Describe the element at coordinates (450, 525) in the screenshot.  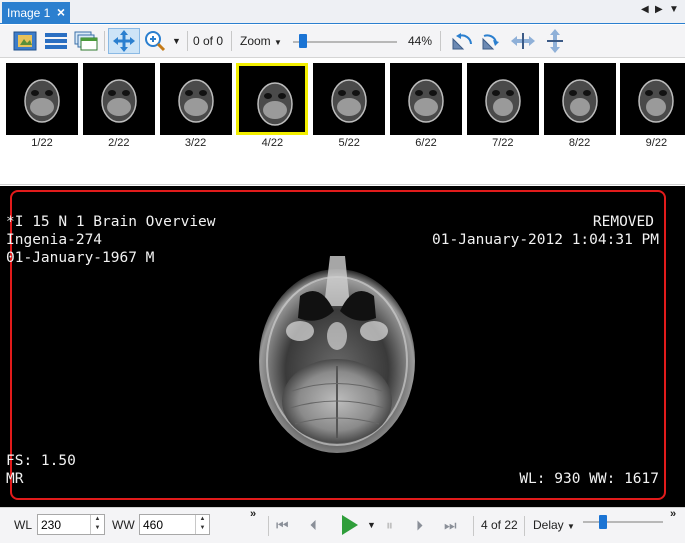
I see `last-frame-icon: ⏭` at that location.